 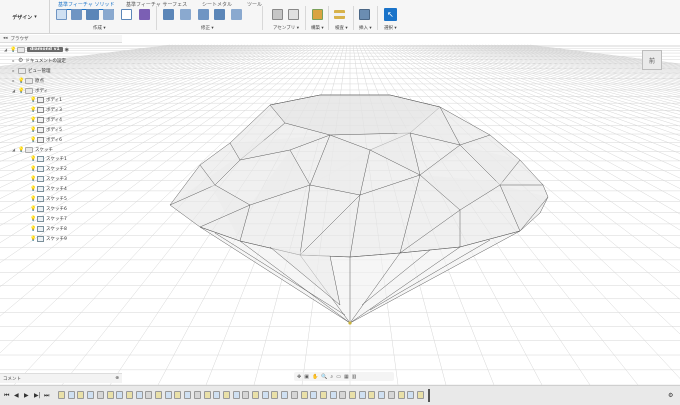 What do you see at coordinates (203, 14) in the screenshot?
I see `chamfer-icon` at bounding box center [203, 14].